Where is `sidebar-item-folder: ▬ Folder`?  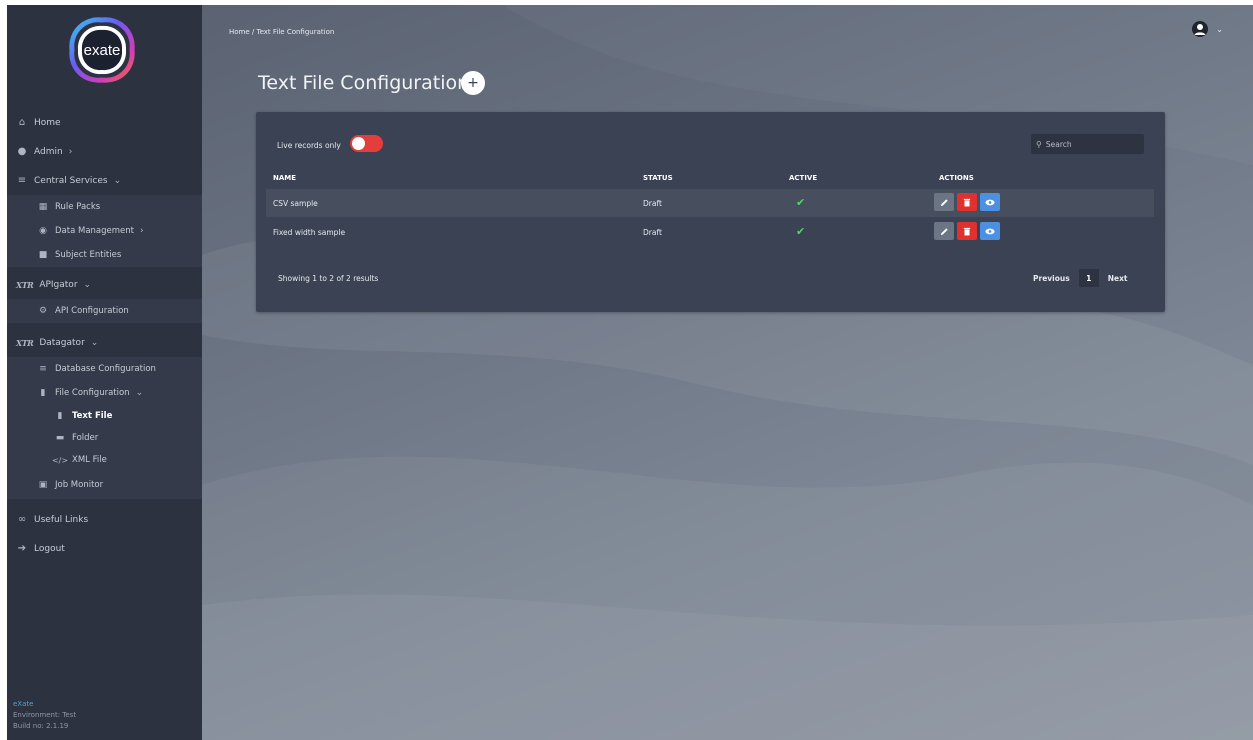 sidebar-item-folder: ▬ Folder is located at coordinates (104, 438).